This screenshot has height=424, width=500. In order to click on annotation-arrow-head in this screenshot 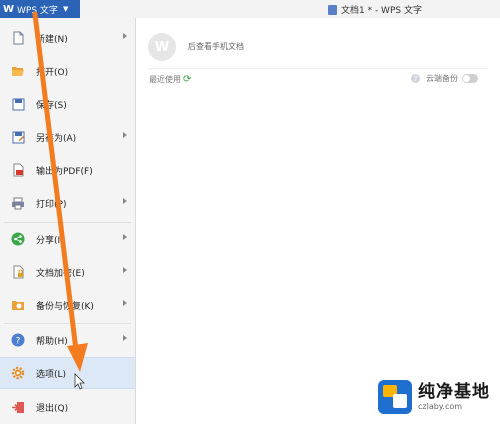, I will do `click(77, 357)`.